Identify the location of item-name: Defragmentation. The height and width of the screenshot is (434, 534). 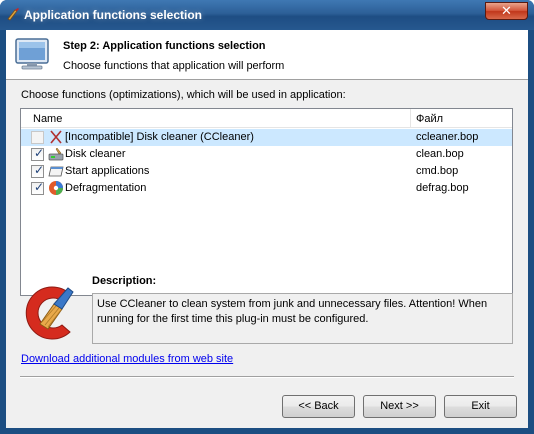
(106, 188).